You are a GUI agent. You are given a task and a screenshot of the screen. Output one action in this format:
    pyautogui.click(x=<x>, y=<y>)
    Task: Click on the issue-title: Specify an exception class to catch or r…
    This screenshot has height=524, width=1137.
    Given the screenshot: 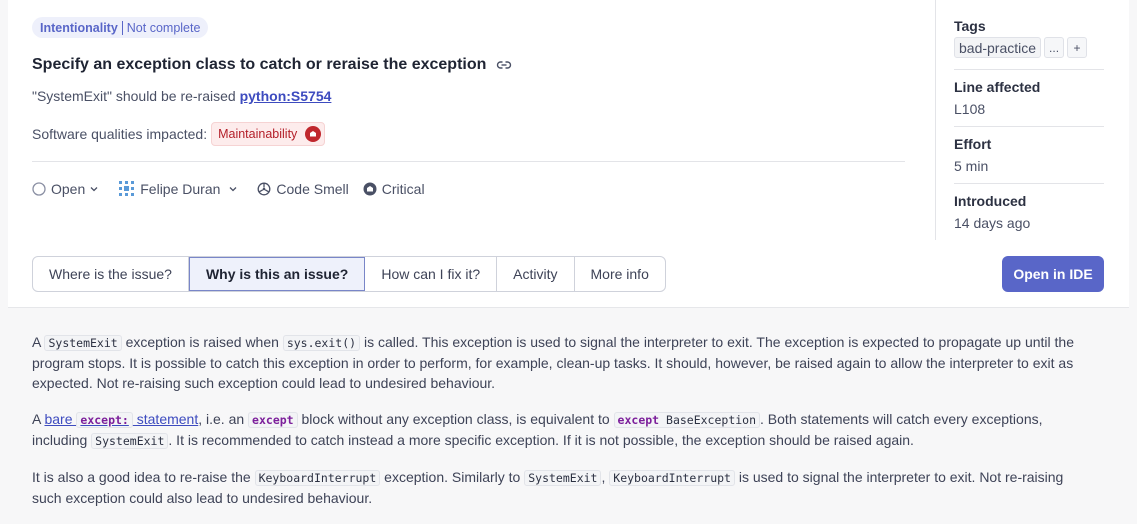 What is the action you would take?
    pyautogui.click(x=272, y=65)
    